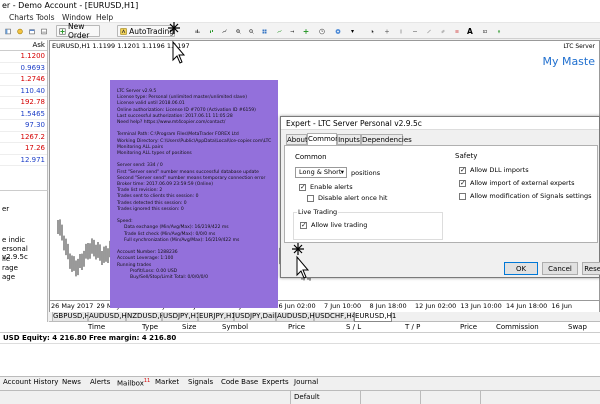  I want to click on new-order-button: New Order, so click(78, 31).